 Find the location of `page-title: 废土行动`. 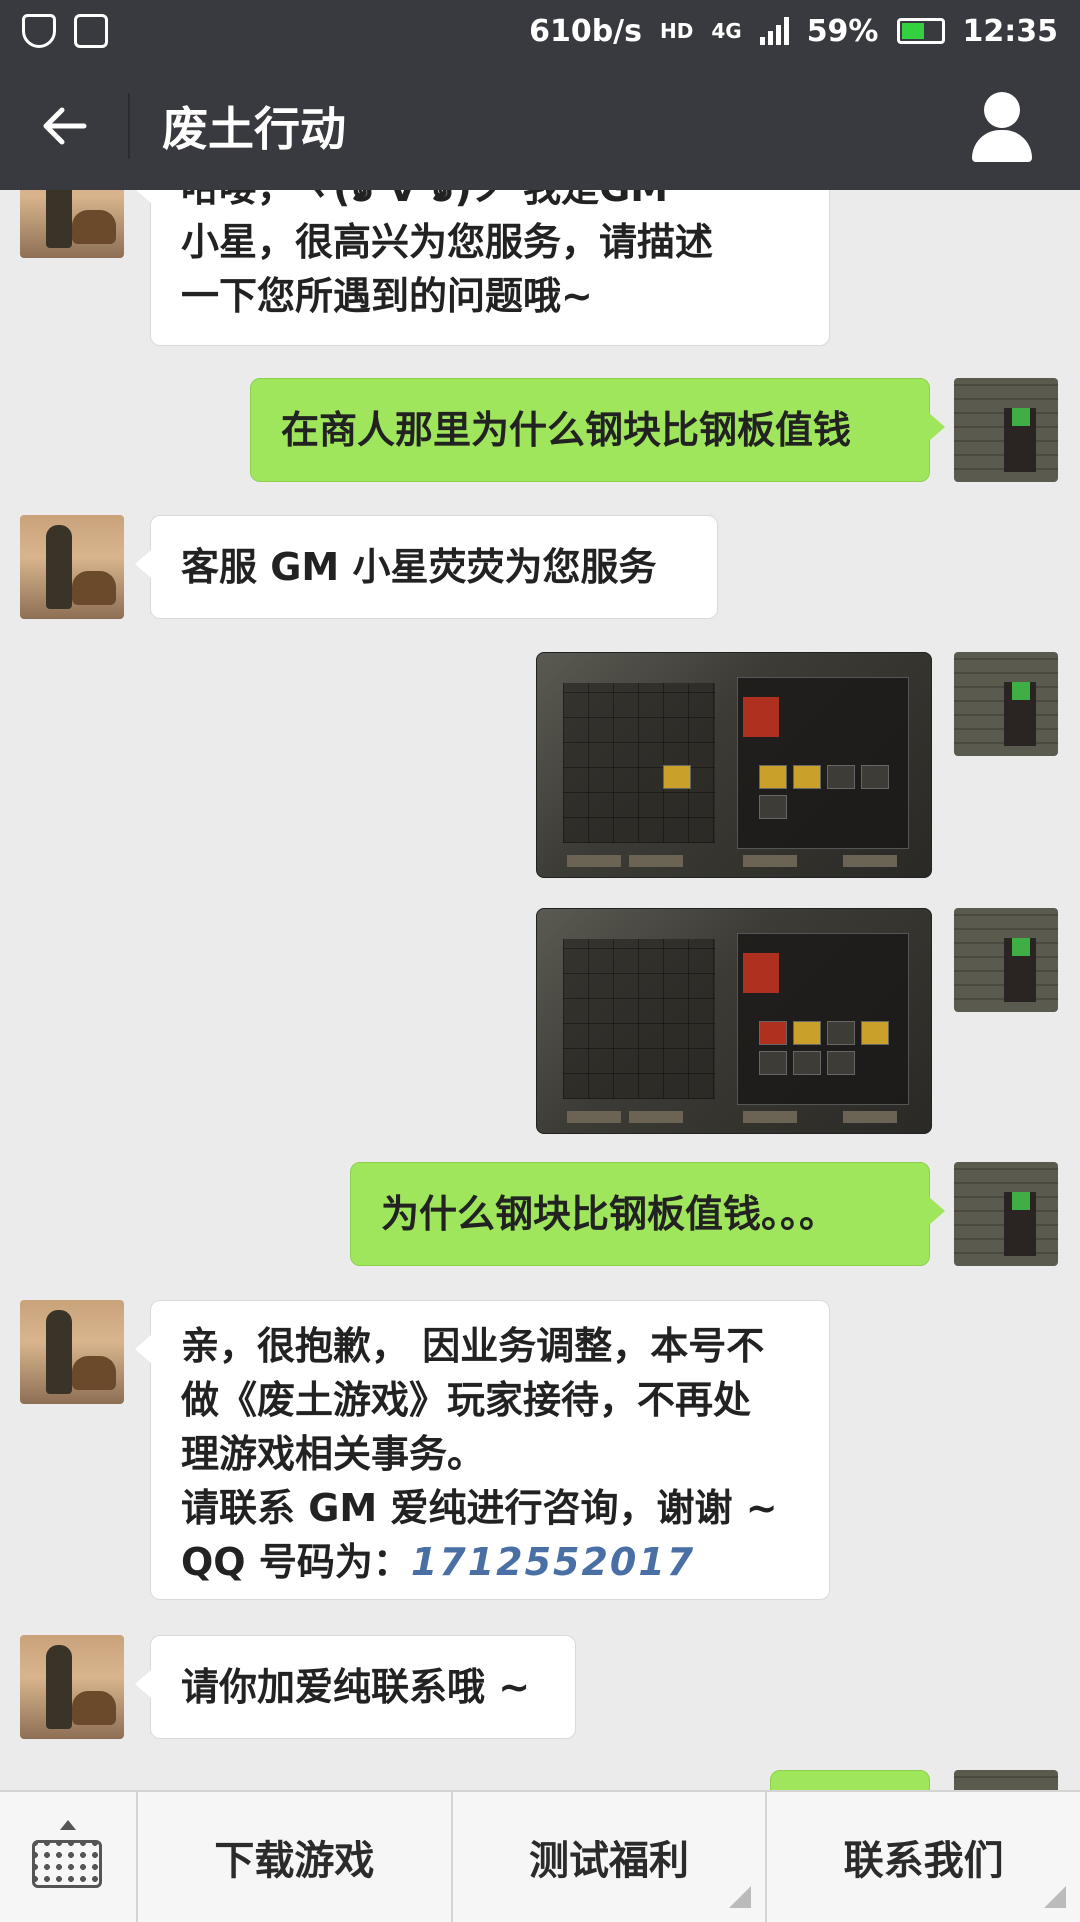

page-title: 废土行动 is located at coordinates (254, 129).